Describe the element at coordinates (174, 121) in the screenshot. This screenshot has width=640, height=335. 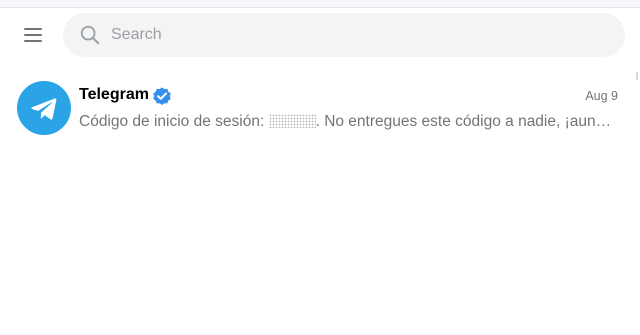
I see `preview-text-before: Código de inicio de sesión:` at that location.